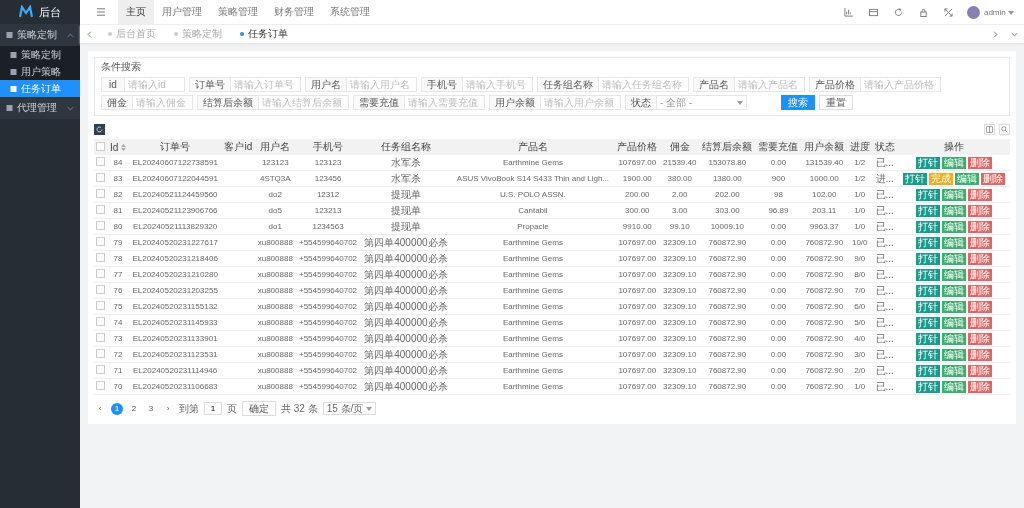  I want to click on page-number: 2, so click(134, 408).